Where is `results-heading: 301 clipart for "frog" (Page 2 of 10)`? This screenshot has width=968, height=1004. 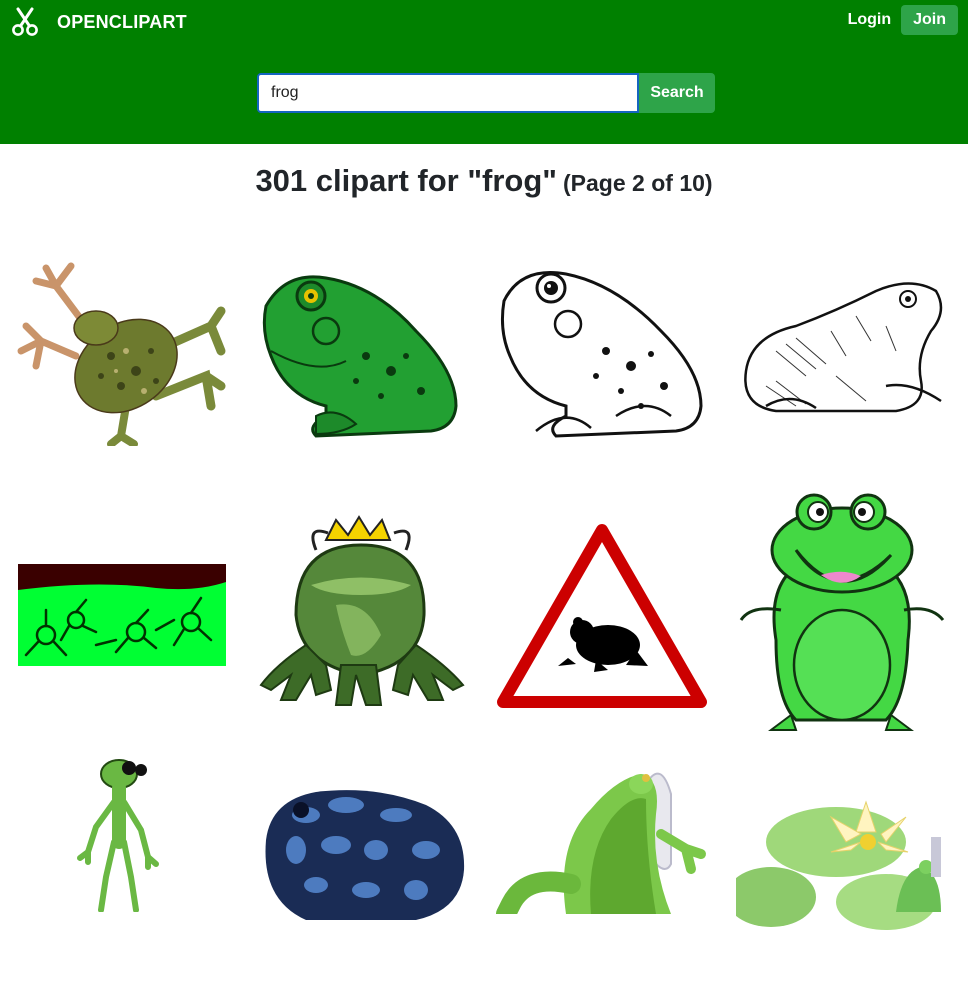
results-heading: 301 clipart for "frog" (Page 2 of 10) is located at coordinates (484, 180).